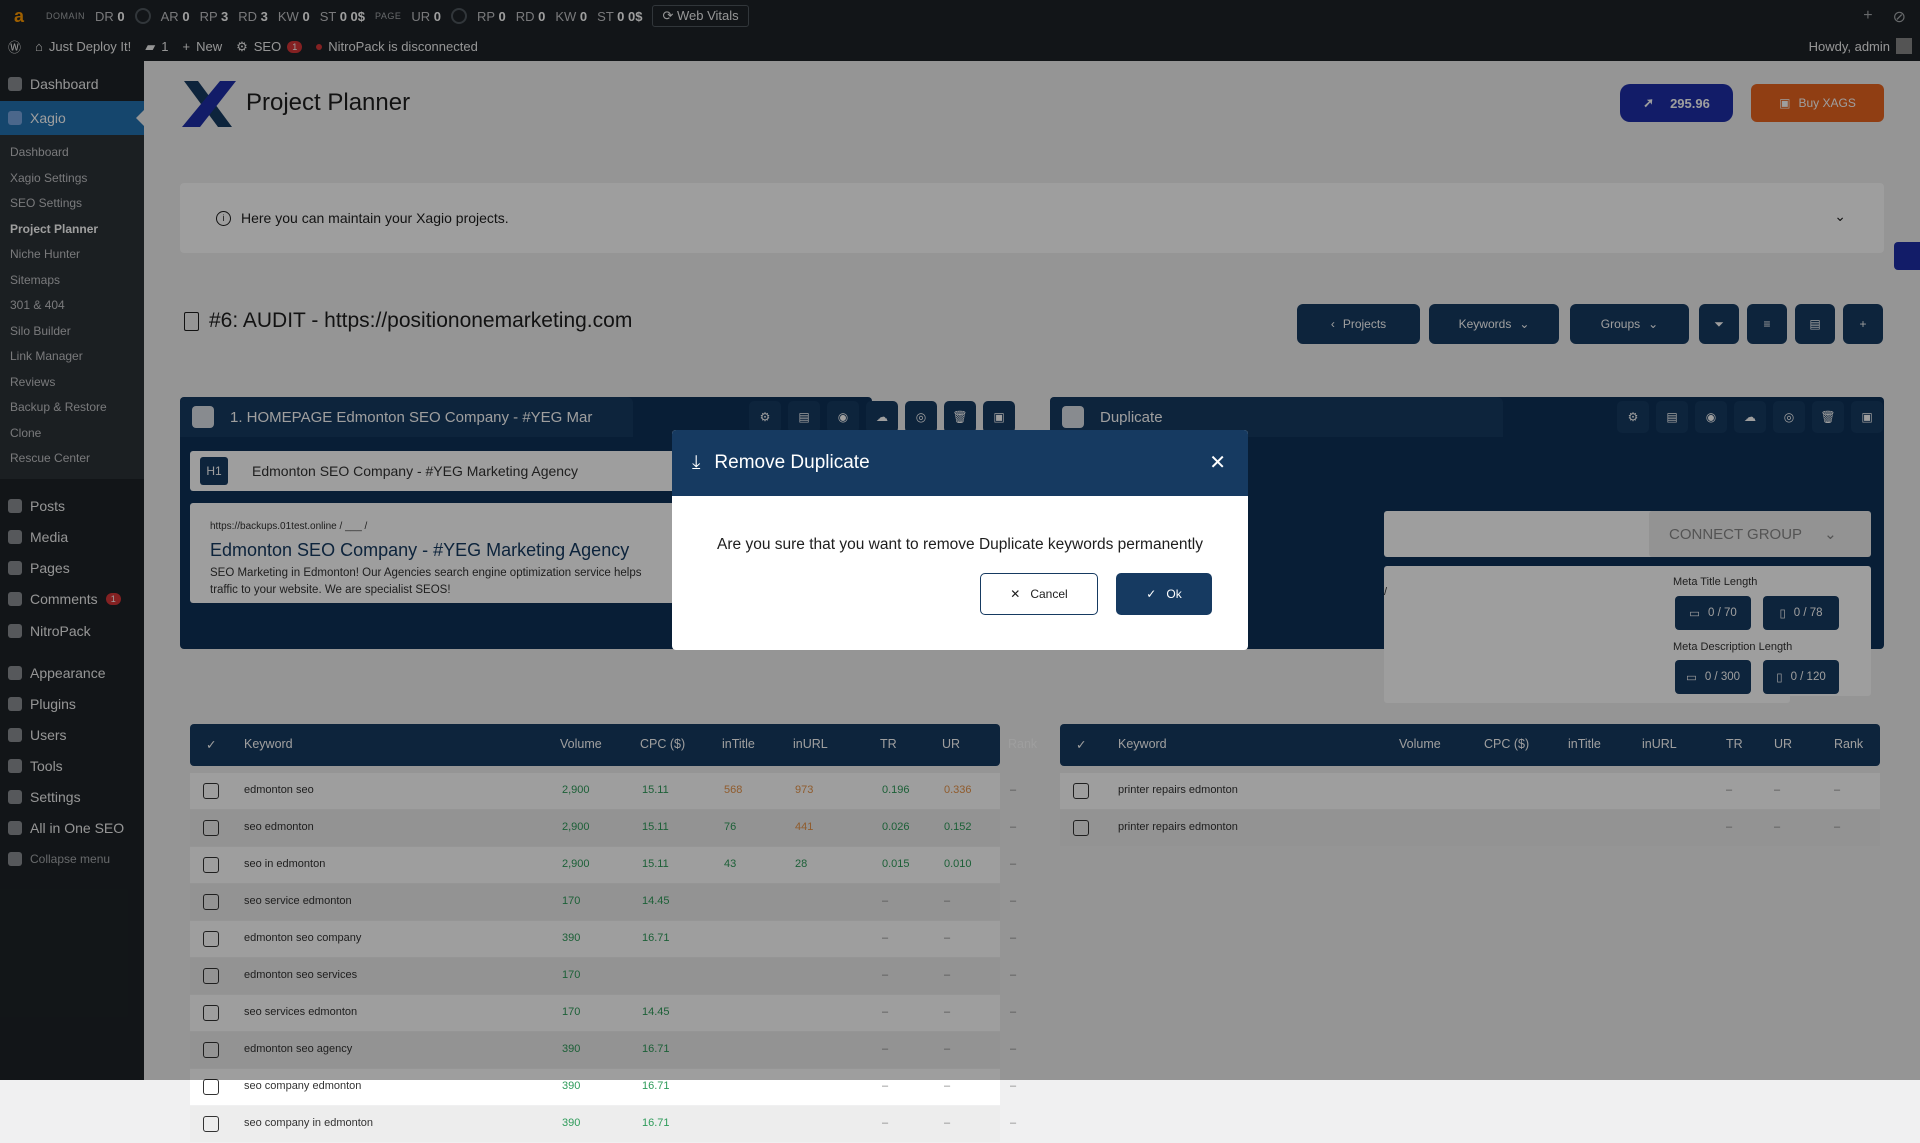 The image size is (1920, 1143). I want to click on ok-label: Ok, so click(1174, 594).